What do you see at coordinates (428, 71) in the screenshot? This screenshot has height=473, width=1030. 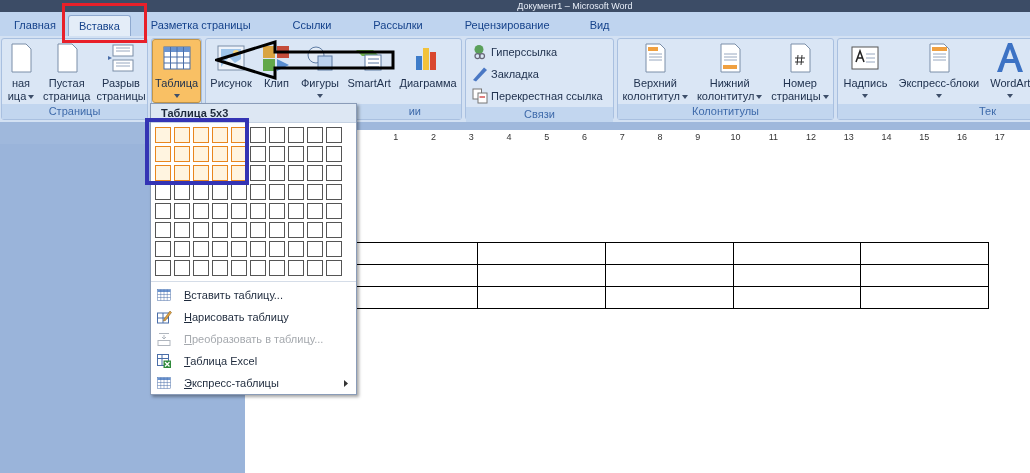 I see `ribbon-button: Диаграмма` at bounding box center [428, 71].